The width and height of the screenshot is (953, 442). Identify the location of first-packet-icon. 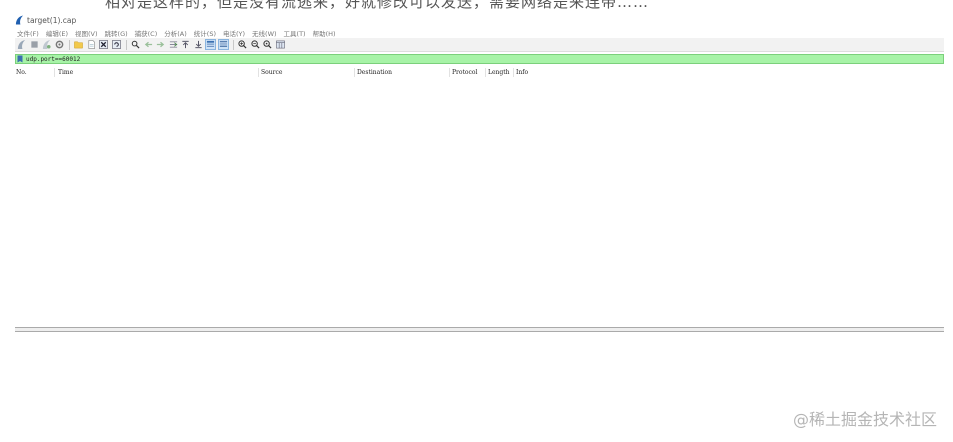
(185, 44).